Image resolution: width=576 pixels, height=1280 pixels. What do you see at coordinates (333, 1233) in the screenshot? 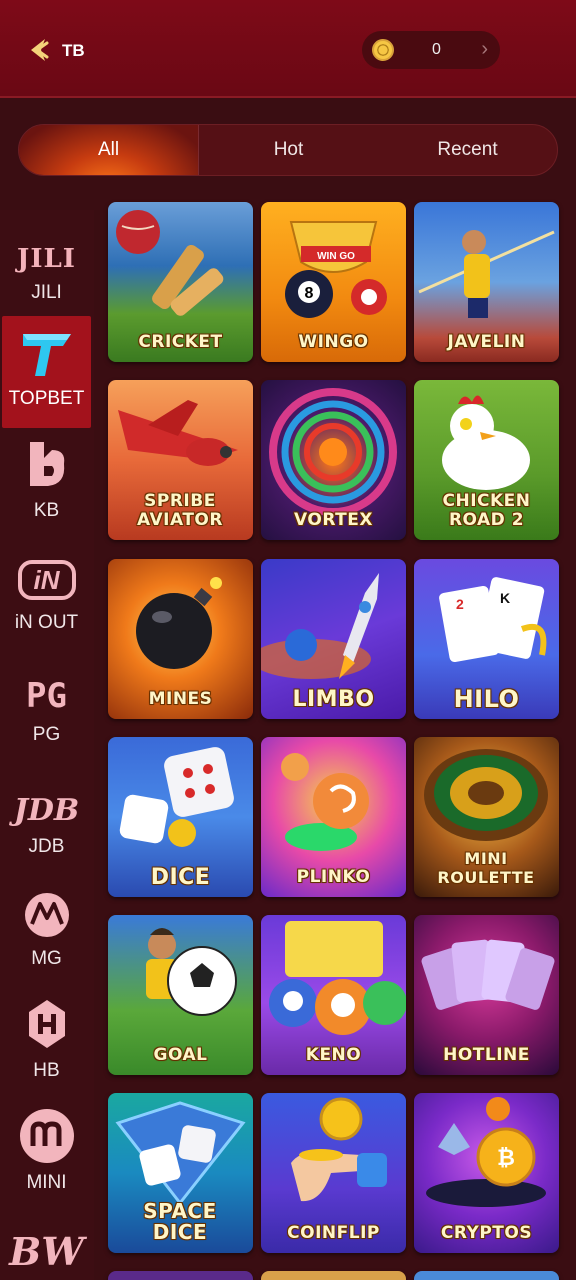
I see `game-title: COINFLIP` at bounding box center [333, 1233].